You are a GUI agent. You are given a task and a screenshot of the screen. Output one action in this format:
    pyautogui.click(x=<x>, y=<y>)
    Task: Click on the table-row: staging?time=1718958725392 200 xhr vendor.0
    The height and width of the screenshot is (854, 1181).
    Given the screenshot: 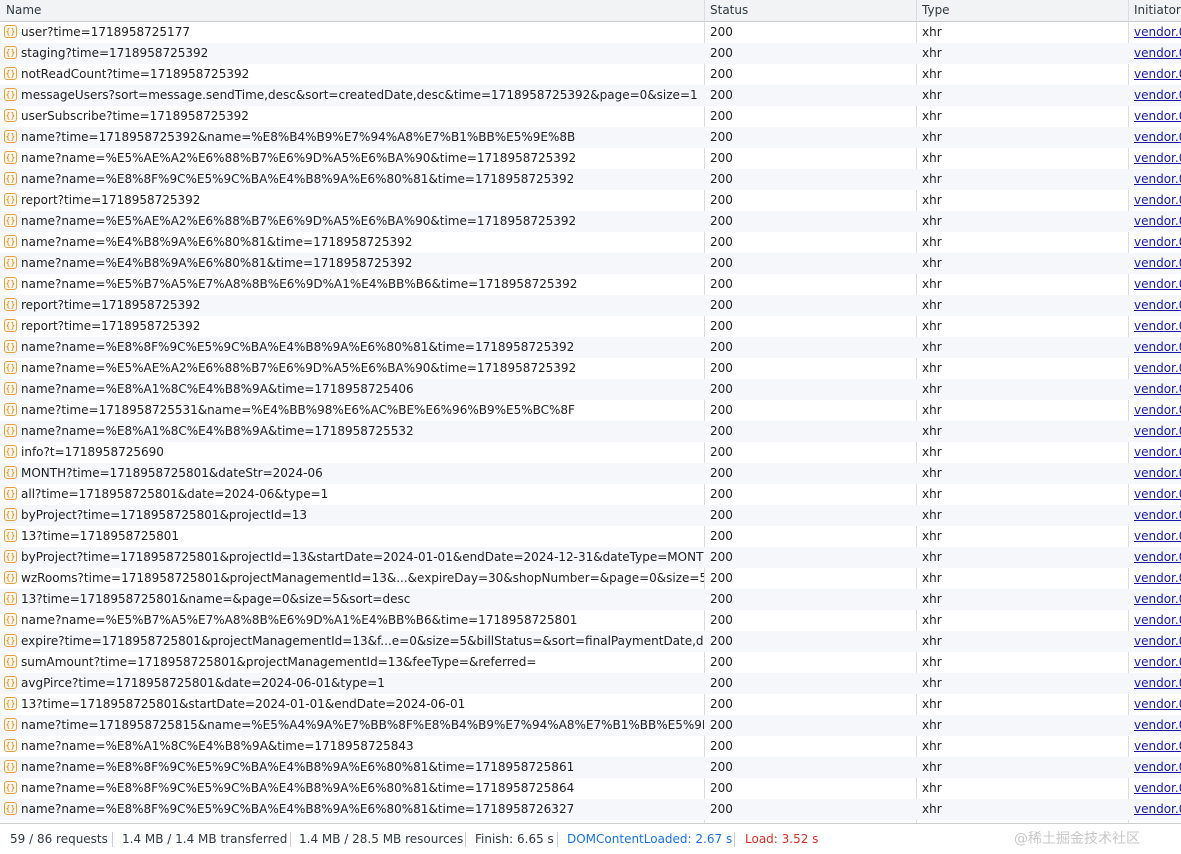 What is the action you would take?
    pyautogui.click(x=590, y=53)
    